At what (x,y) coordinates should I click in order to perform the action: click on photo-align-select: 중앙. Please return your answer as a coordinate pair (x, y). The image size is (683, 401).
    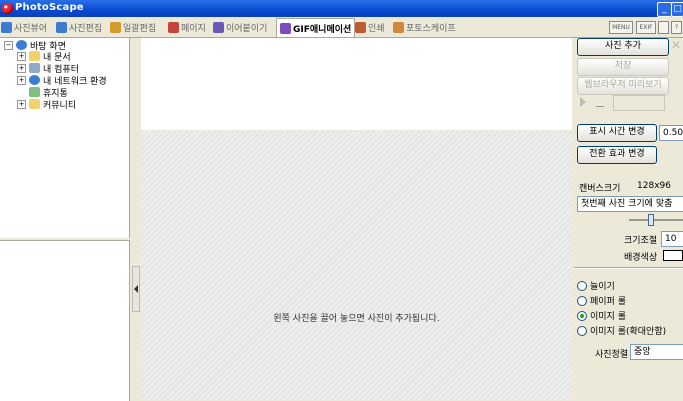
    Looking at the image, I should click on (656, 352).